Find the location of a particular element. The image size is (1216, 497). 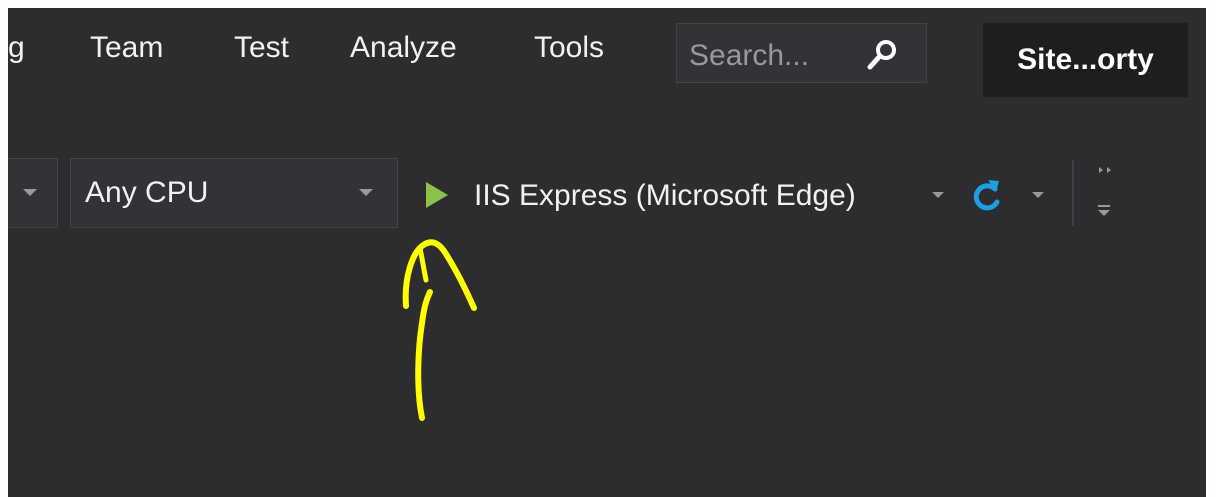

menu-item-analyze: Analyze is located at coordinates (403, 48).